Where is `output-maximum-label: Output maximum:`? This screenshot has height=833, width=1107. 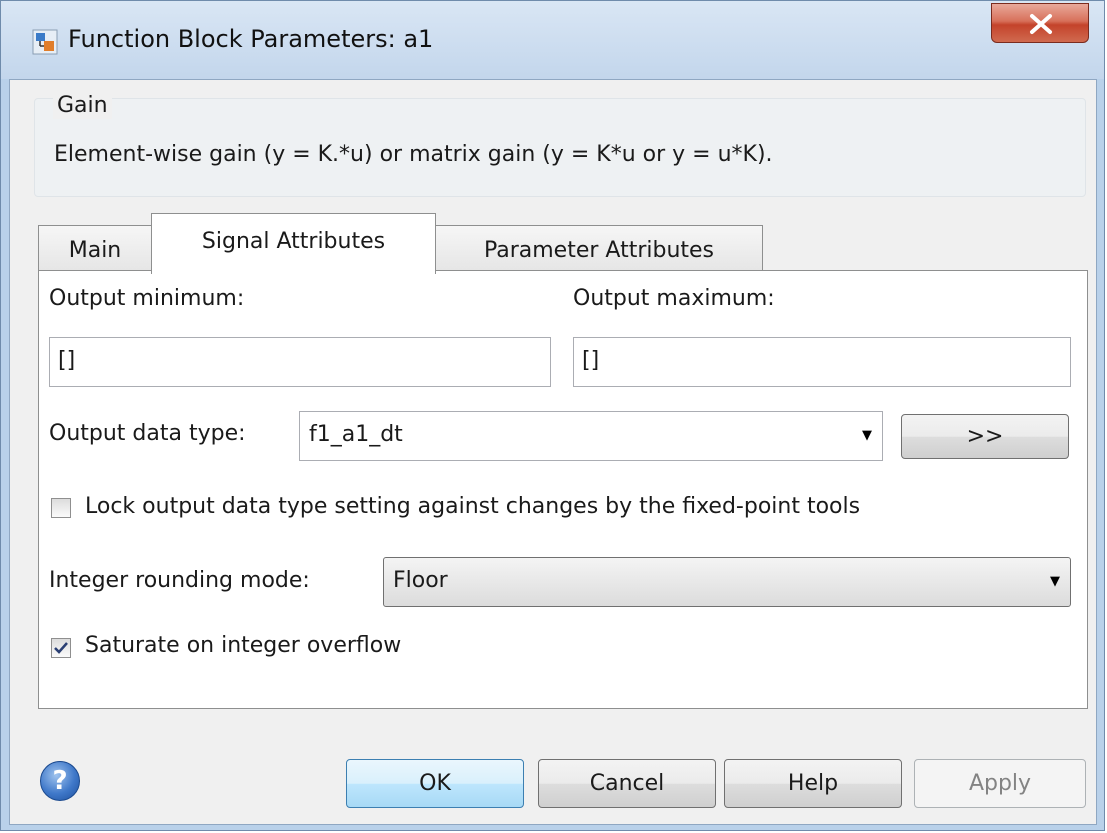
output-maximum-label: Output maximum: is located at coordinates (674, 298).